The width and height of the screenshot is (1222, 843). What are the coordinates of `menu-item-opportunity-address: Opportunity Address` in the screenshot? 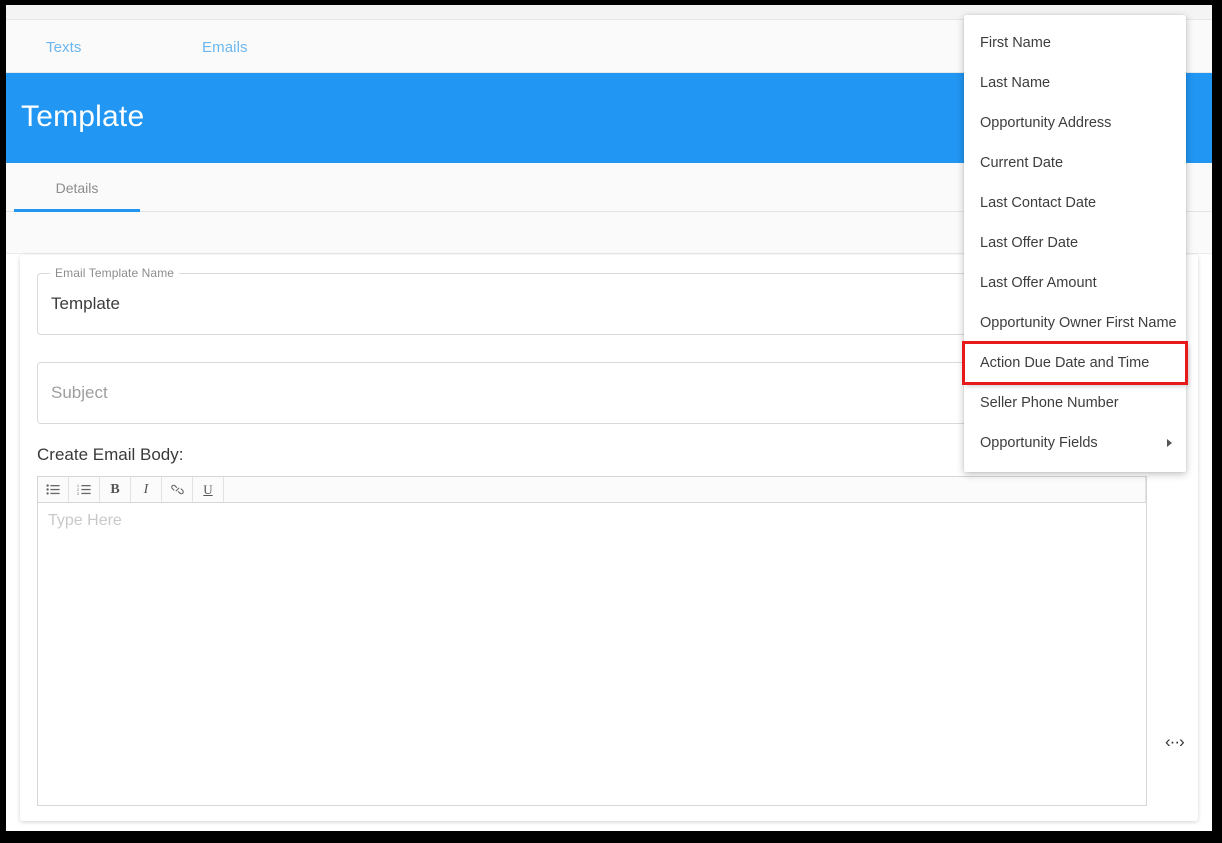 It's located at (1075, 123).